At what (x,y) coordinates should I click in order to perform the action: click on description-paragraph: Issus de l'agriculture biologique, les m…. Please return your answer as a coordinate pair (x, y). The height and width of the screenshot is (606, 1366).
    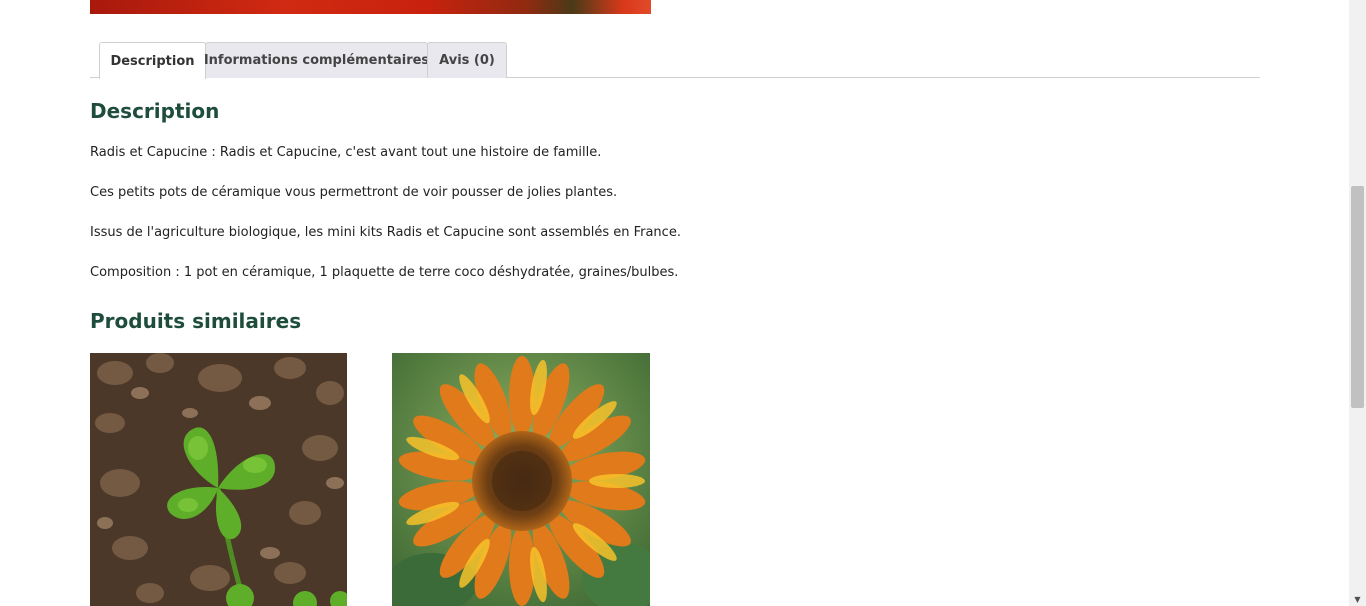
    Looking at the image, I should click on (385, 232).